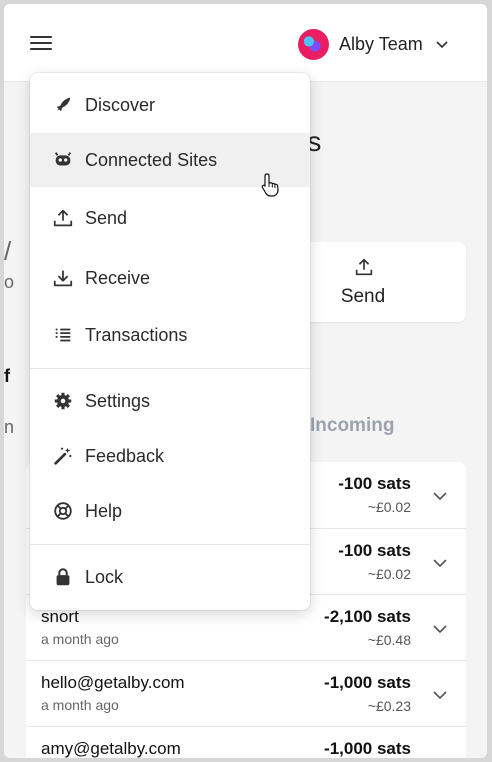 Image resolution: width=492 pixels, height=762 pixels. I want to click on menu-item-send: Send, so click(170, 218).